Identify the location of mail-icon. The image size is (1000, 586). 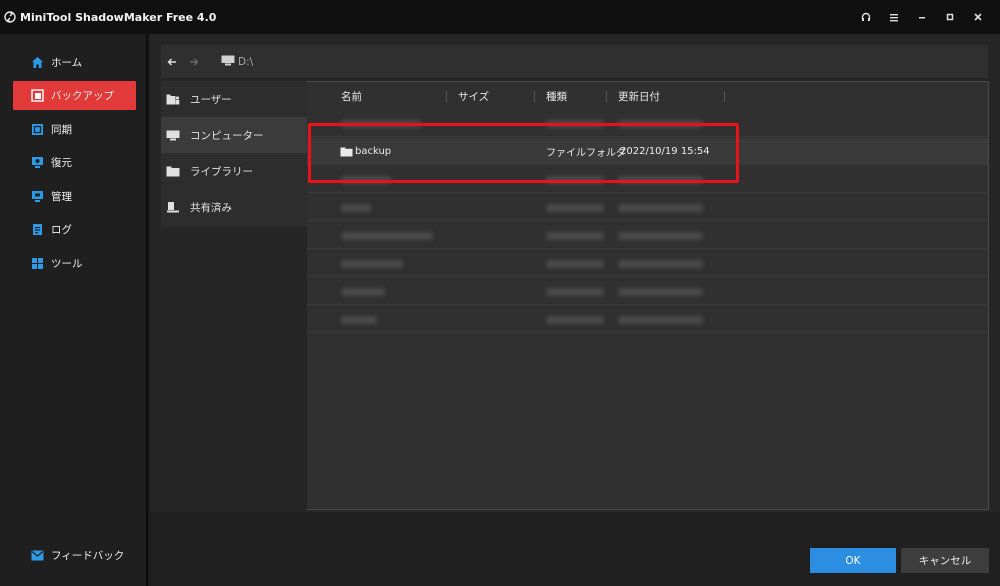
(37, 556).